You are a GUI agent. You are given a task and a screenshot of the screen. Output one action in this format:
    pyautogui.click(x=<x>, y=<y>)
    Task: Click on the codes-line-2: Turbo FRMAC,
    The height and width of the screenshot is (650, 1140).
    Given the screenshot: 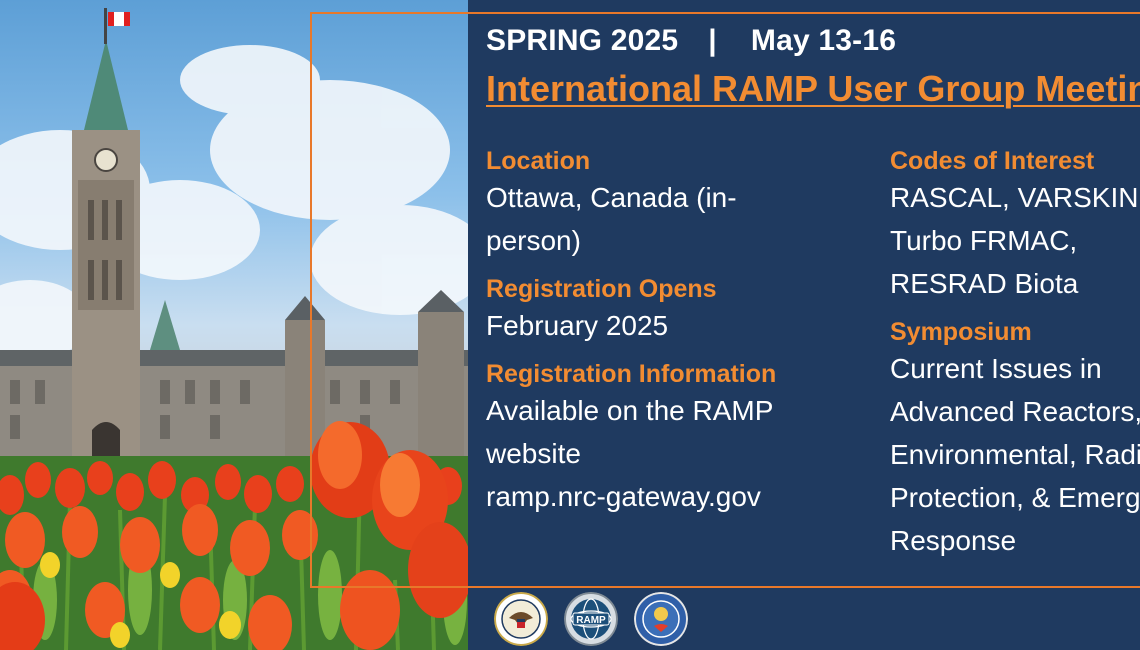 What is the action you would take?
    pyautogui.click(x=984, y=240)
    